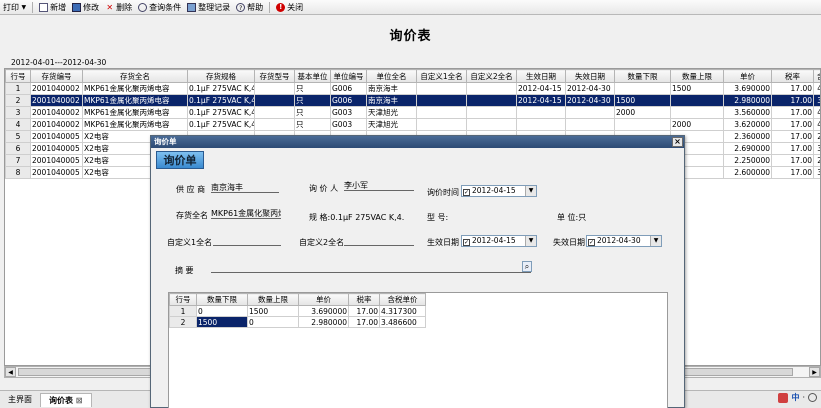 This screenshot has height=408, width=821. What do you see at coordinates (221, 76) in the screenshot?
I see `column-header: 存货规格` at bounding box center [221, 76].